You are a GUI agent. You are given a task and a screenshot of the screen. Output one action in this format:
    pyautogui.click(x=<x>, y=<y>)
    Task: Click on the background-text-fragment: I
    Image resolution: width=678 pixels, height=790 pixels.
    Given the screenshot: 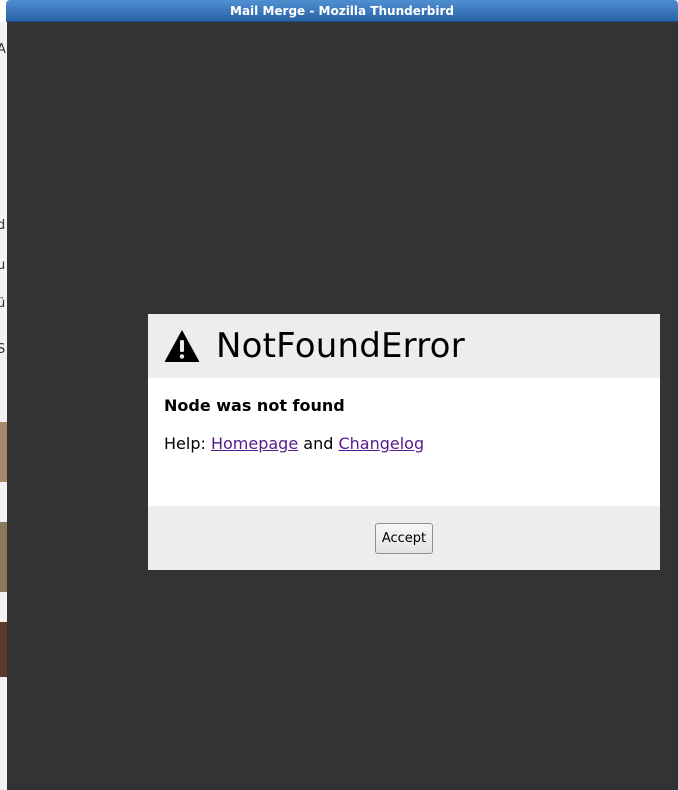 What is the action you would take?
    pyautogui.click(x=0, y=129)
    